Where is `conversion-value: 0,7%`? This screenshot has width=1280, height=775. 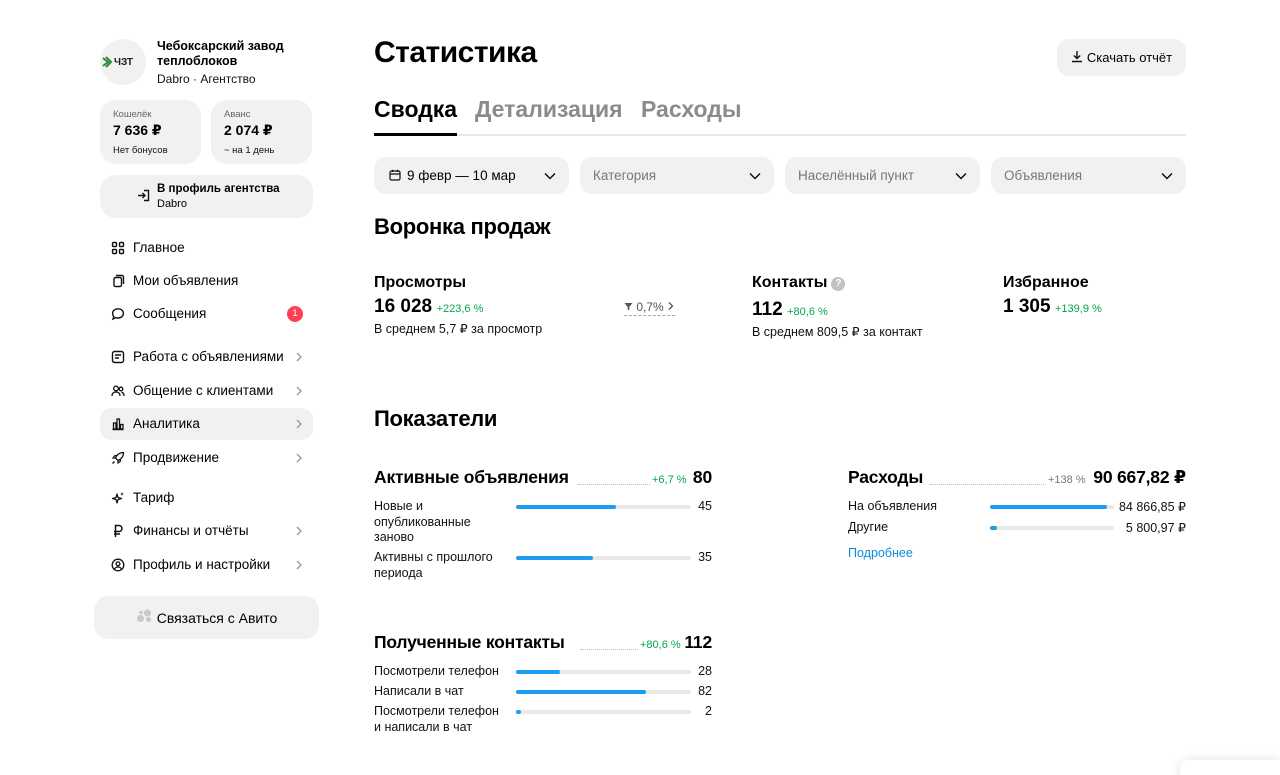 conversion-value: 0,7% is located at coordinates (650, 307).